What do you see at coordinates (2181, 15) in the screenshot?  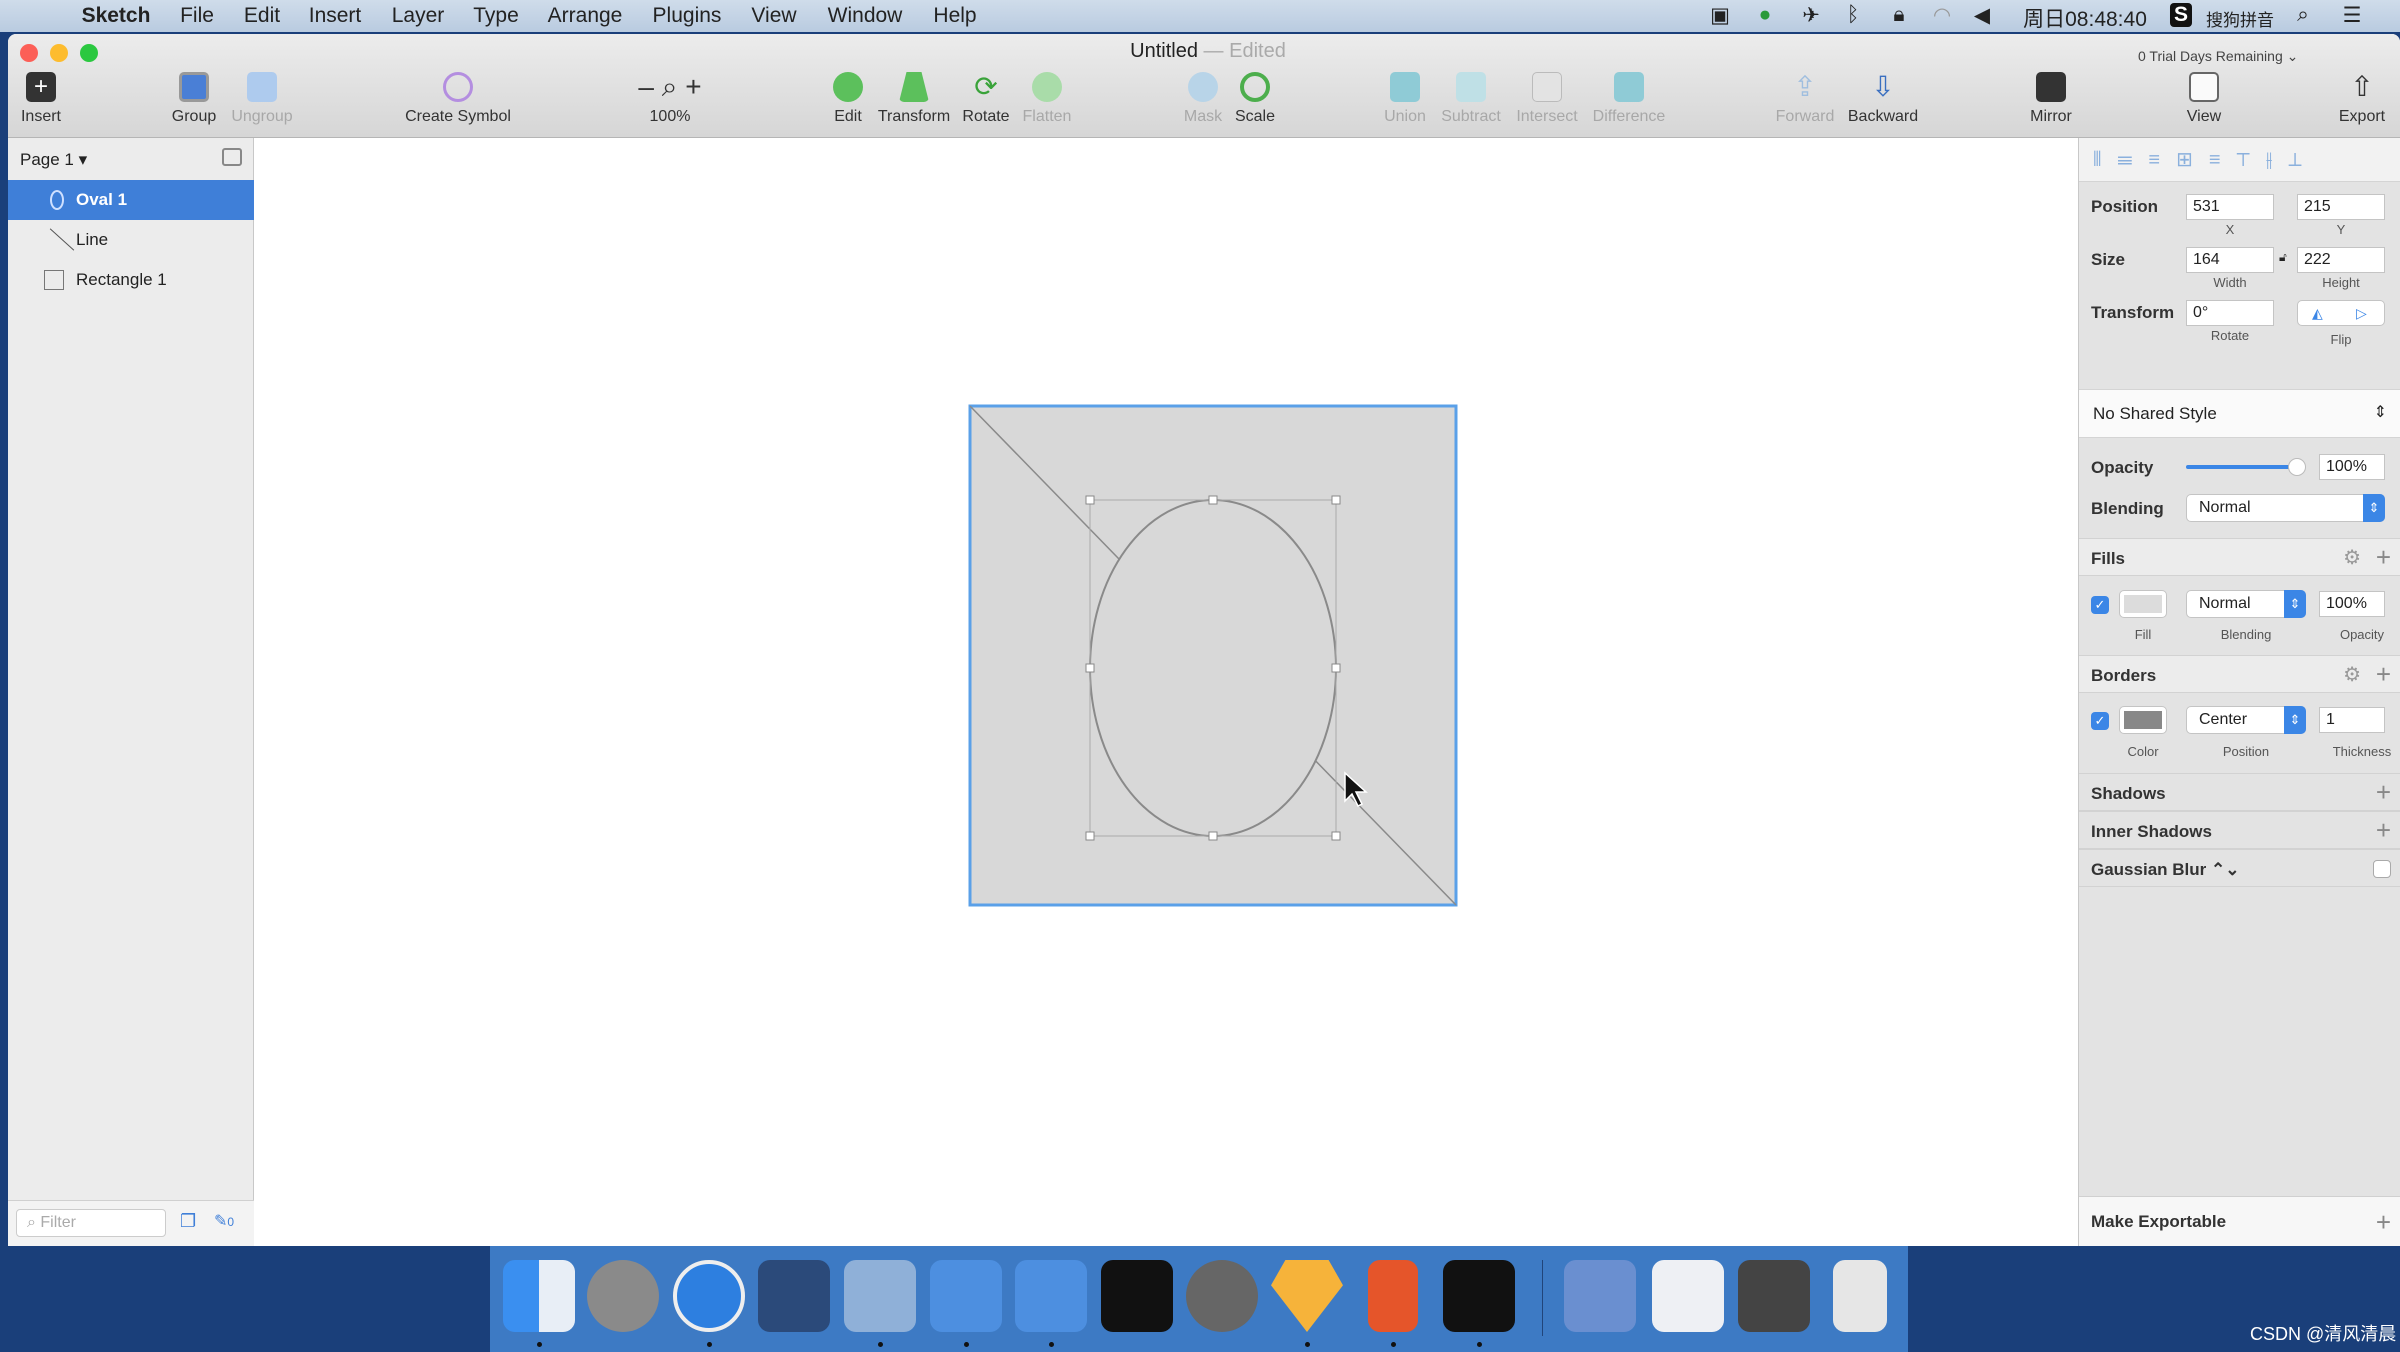 I see `sogou-icon: S` at bounding box center [2181, 15].